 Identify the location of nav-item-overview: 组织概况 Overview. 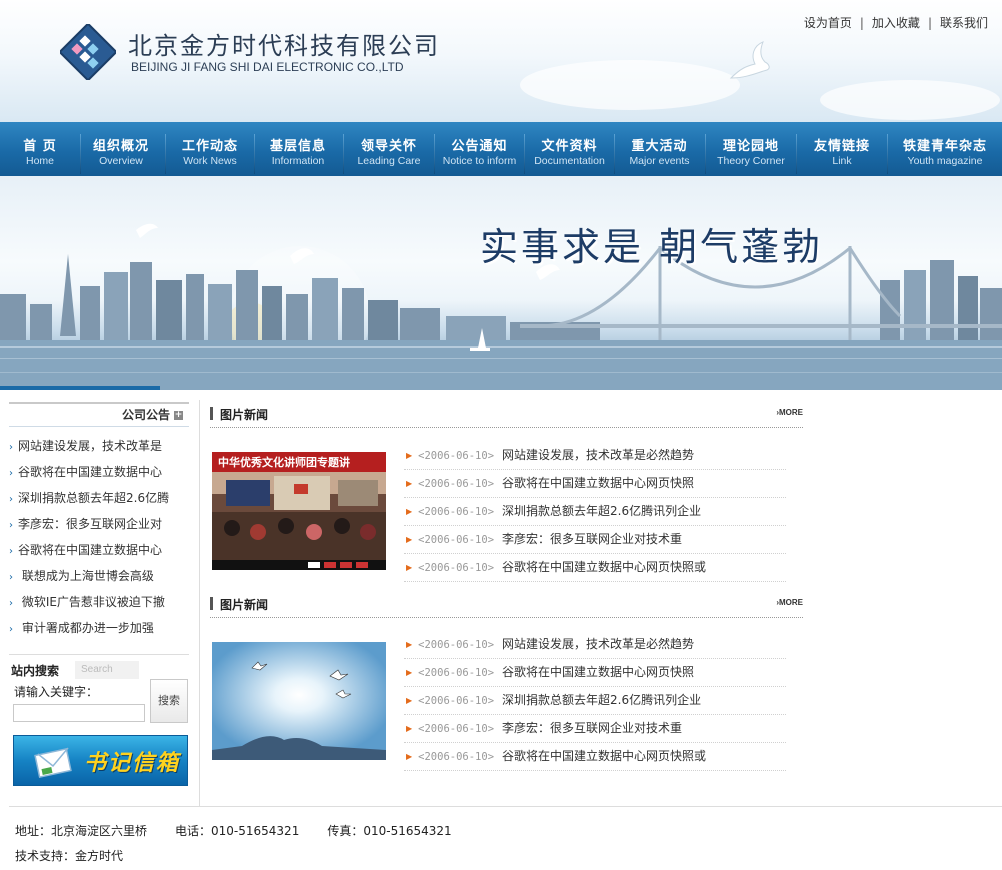
(121, 149).